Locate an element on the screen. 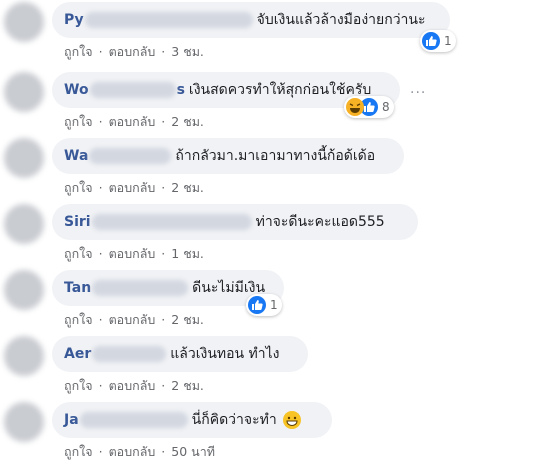 This screenshot has height=470, width=546. comment-author: Siri is located at coordinates (158, 222).